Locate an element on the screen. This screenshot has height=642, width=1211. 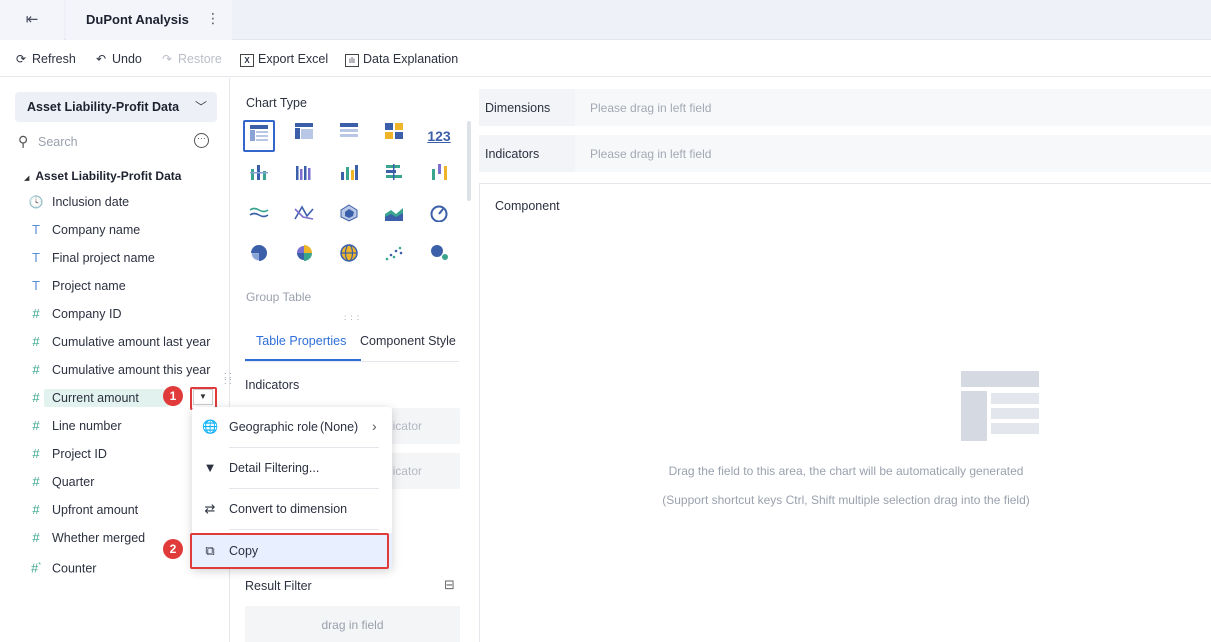
field-inclusion-date: 🕓 Inclusion date is located at coordinates (79, 202).